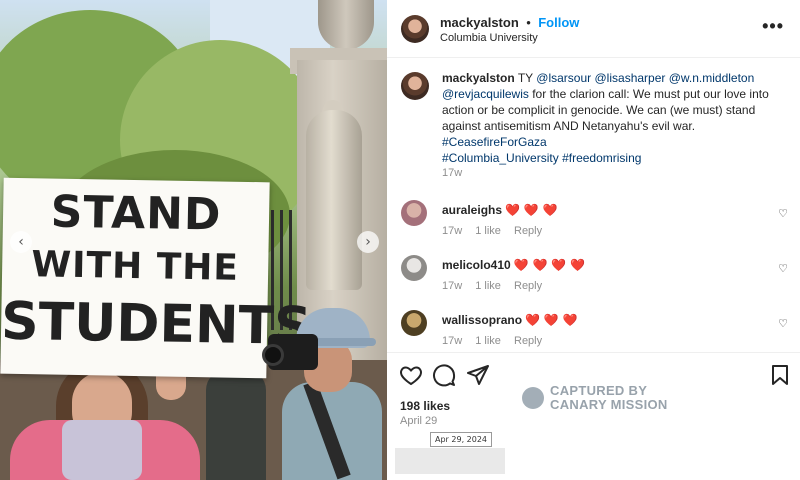 The image size is (800, 480). Describe the element at coordinates (599, 390) in the screenshot. I see `watermark-line-1: CAPTURED BY` at that location.